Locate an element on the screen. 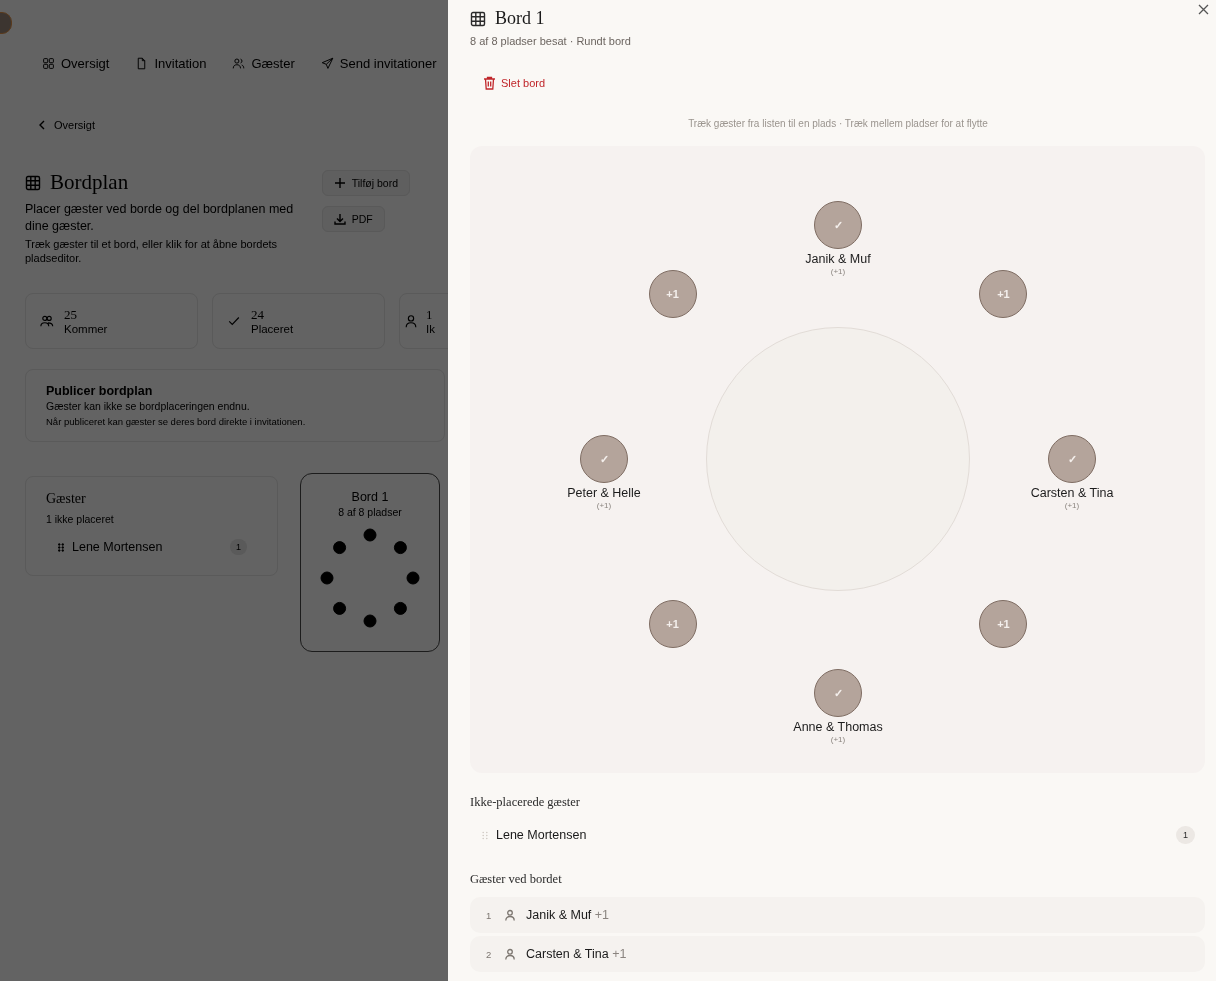  delete-table-button: Slet bord is located at coordinates (514, 83).